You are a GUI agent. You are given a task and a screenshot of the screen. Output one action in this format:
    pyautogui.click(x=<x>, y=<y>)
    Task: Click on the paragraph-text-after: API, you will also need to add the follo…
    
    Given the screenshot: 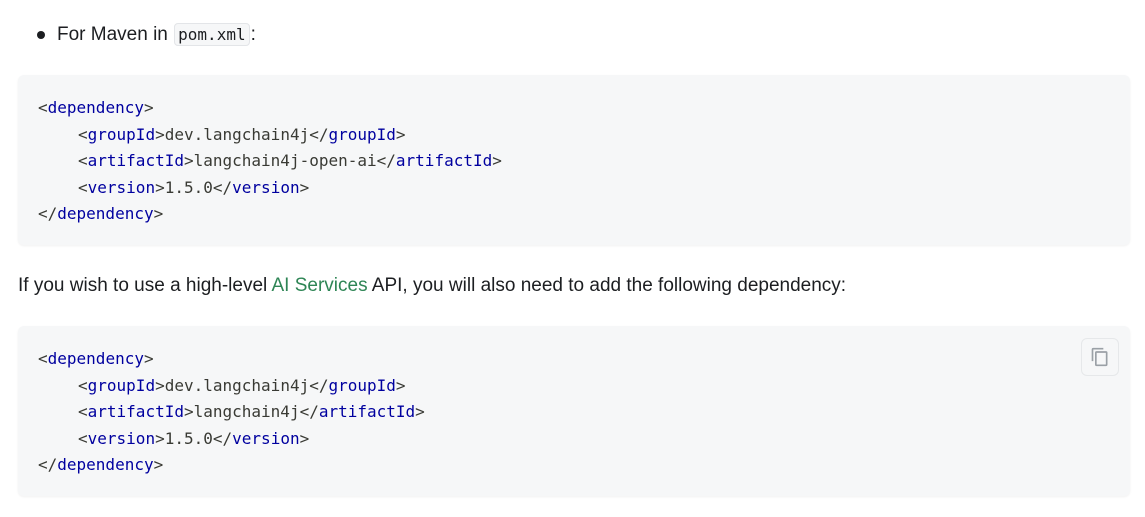 What is the action you would take?
    pyautogui.click(x=607, y=285)
    